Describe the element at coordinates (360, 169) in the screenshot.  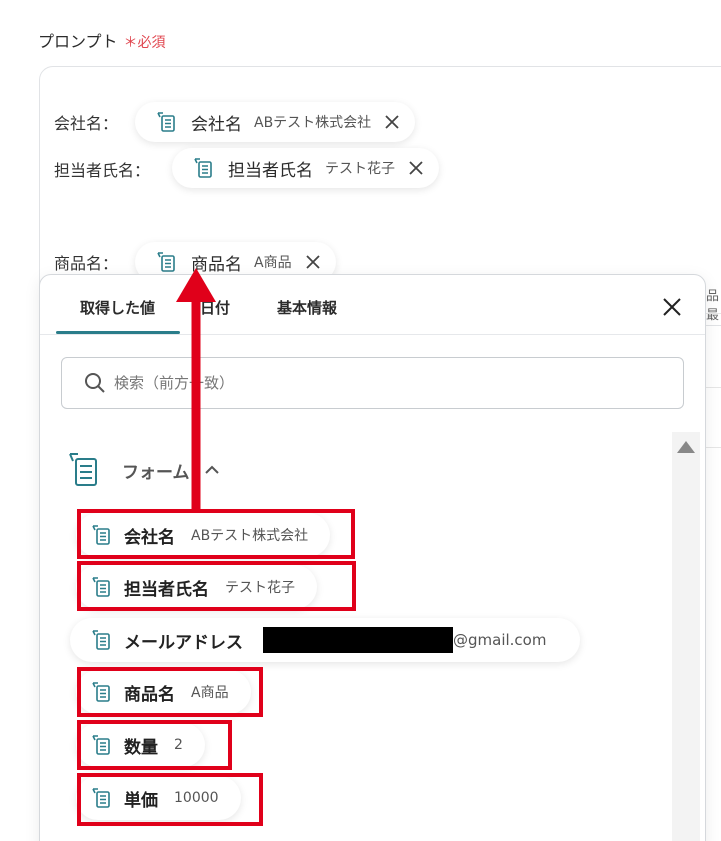
I see `chip-value: テスト花子` at that location.